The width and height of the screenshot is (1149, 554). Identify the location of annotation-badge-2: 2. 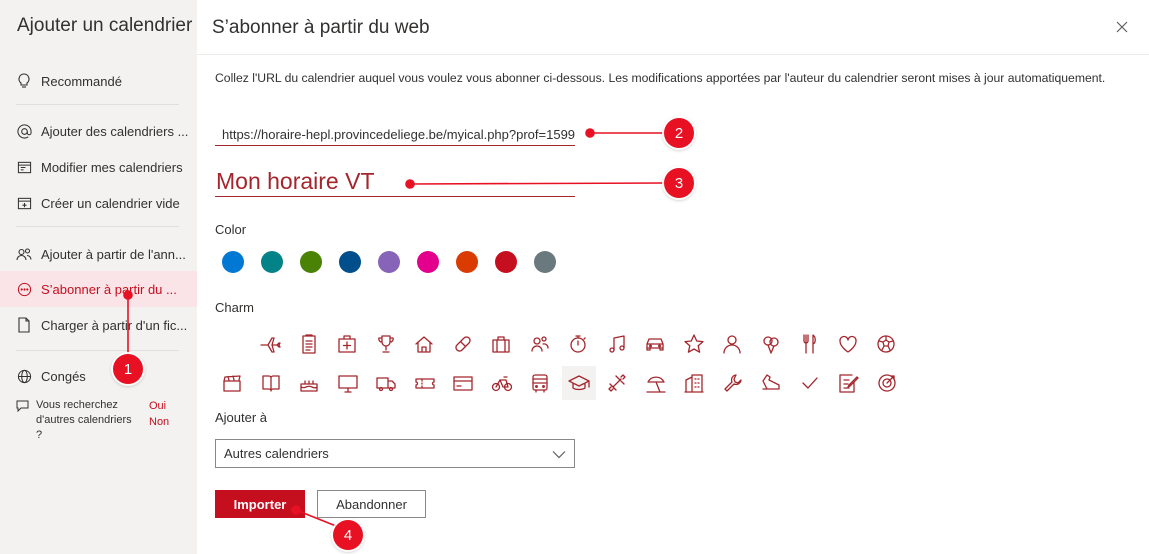
(679, 133).